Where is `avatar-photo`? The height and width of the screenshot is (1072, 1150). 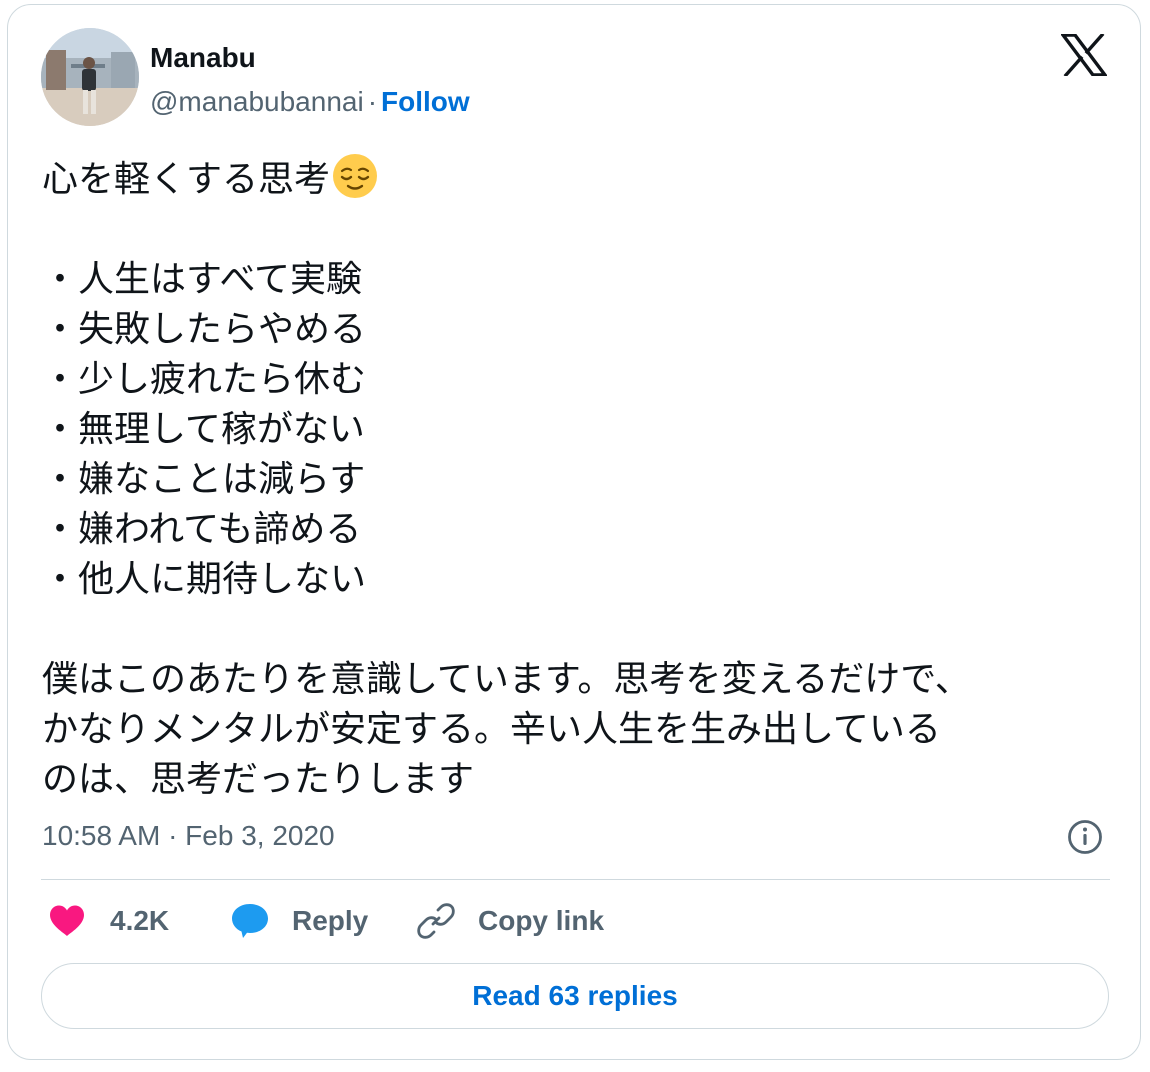
avatar-photo is located at coordinates (90, 77).